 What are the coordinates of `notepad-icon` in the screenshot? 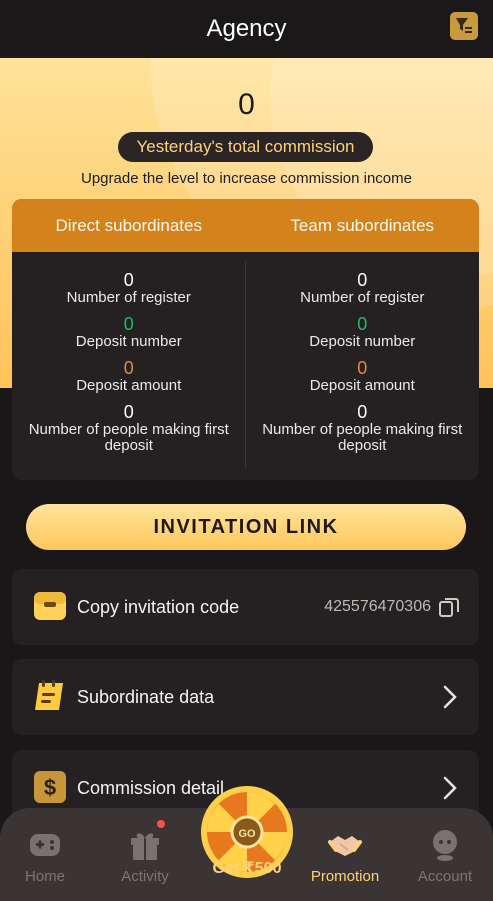 It's located at (49, 695).